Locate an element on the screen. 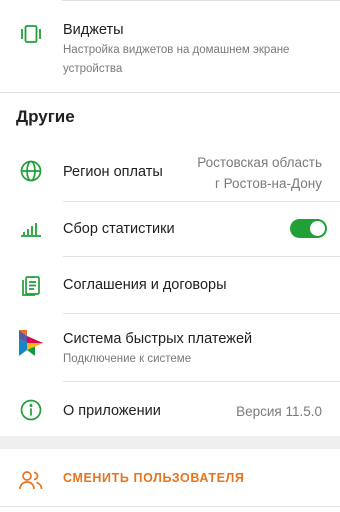 Image resolution: width=340 pixels, height=512 pixels. statistics-row: Сбор статистики is located at coordinates (170, 229).